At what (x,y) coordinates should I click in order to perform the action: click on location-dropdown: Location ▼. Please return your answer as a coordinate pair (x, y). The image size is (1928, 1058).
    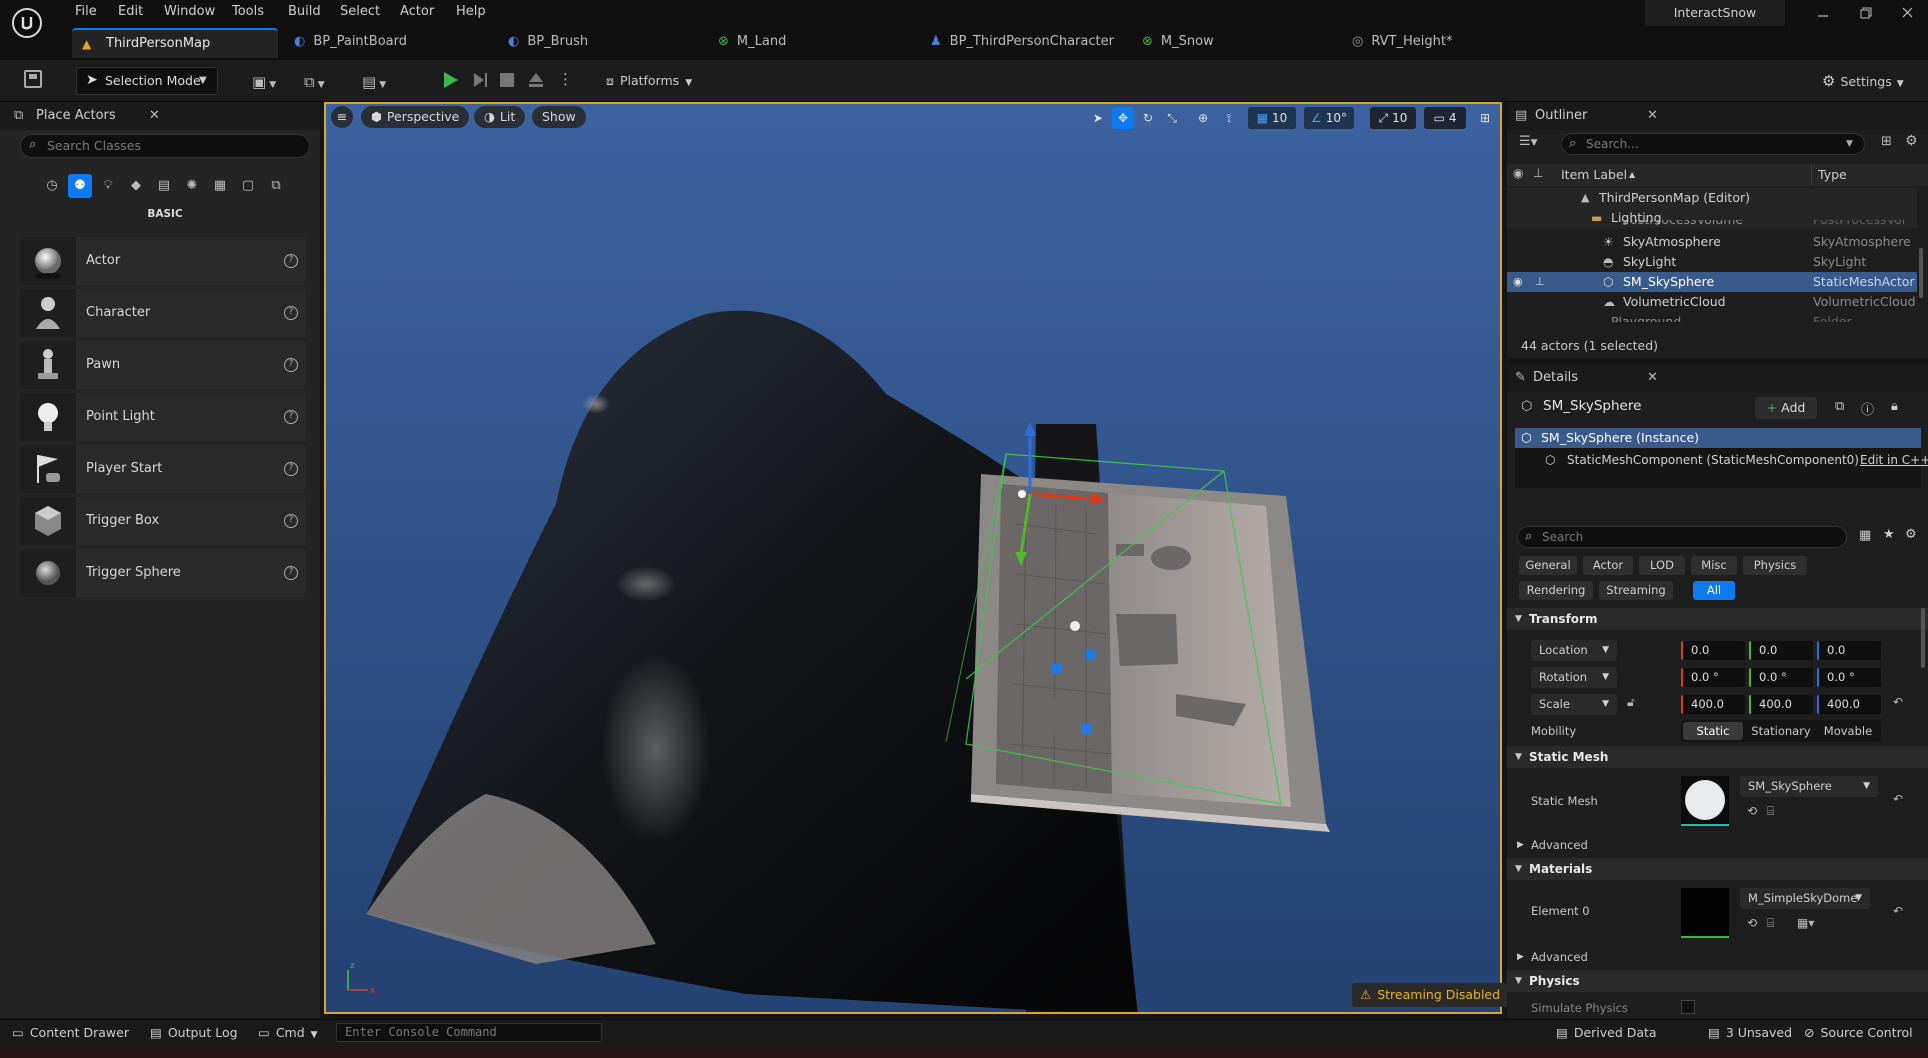
    Looking at the image, I should click on (1574, 650).